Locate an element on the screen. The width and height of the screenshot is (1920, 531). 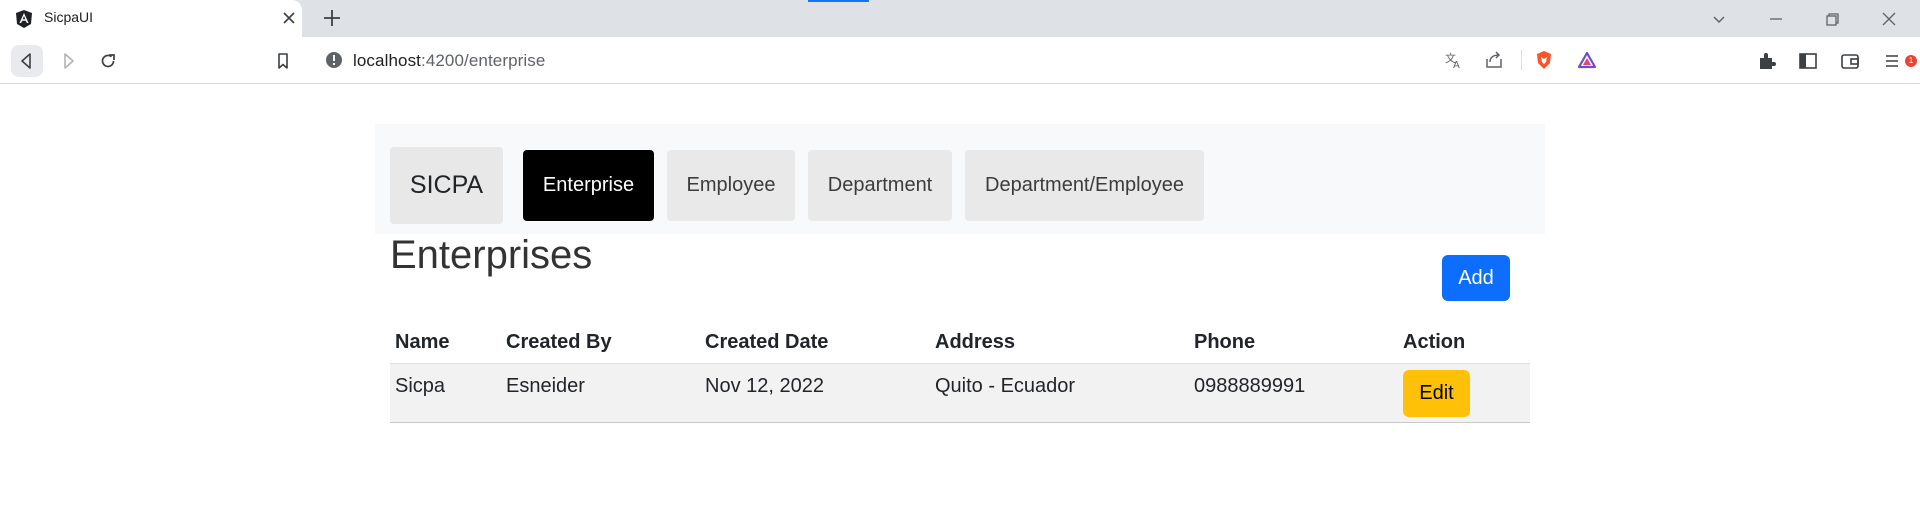
browser-tab: SicpaUI is located at coordinates (151, 18).